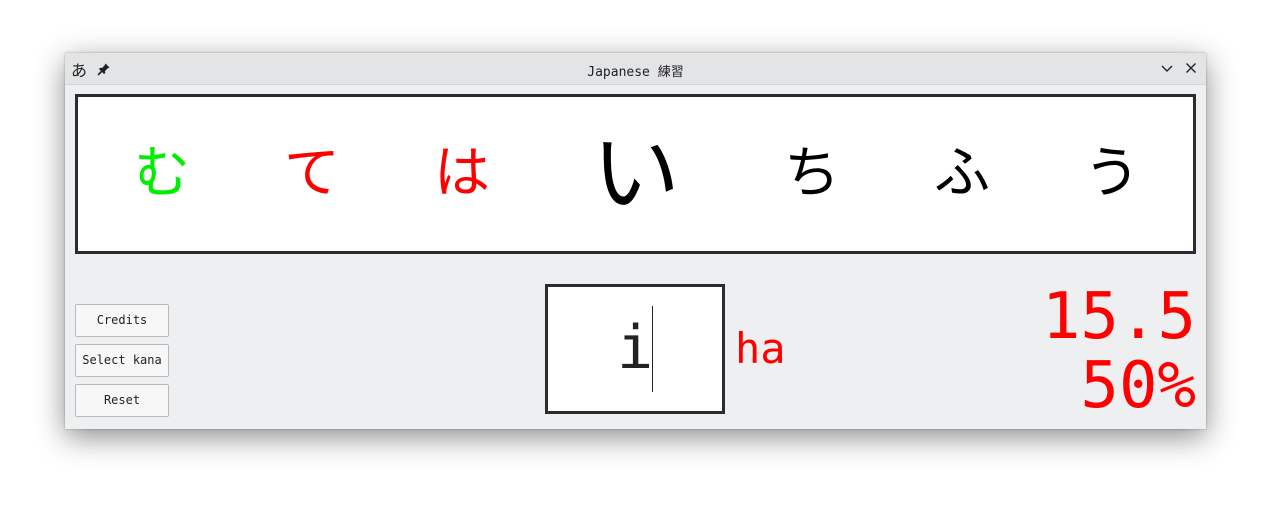  I want to click on kana-upcoming: う, so click(1112, 173).